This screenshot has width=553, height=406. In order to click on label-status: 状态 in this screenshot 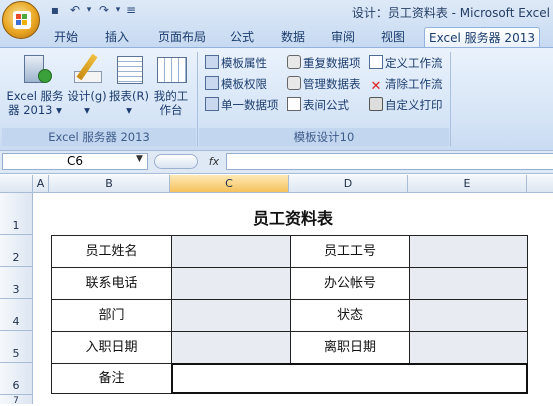, I will do `click(350, 315)`.